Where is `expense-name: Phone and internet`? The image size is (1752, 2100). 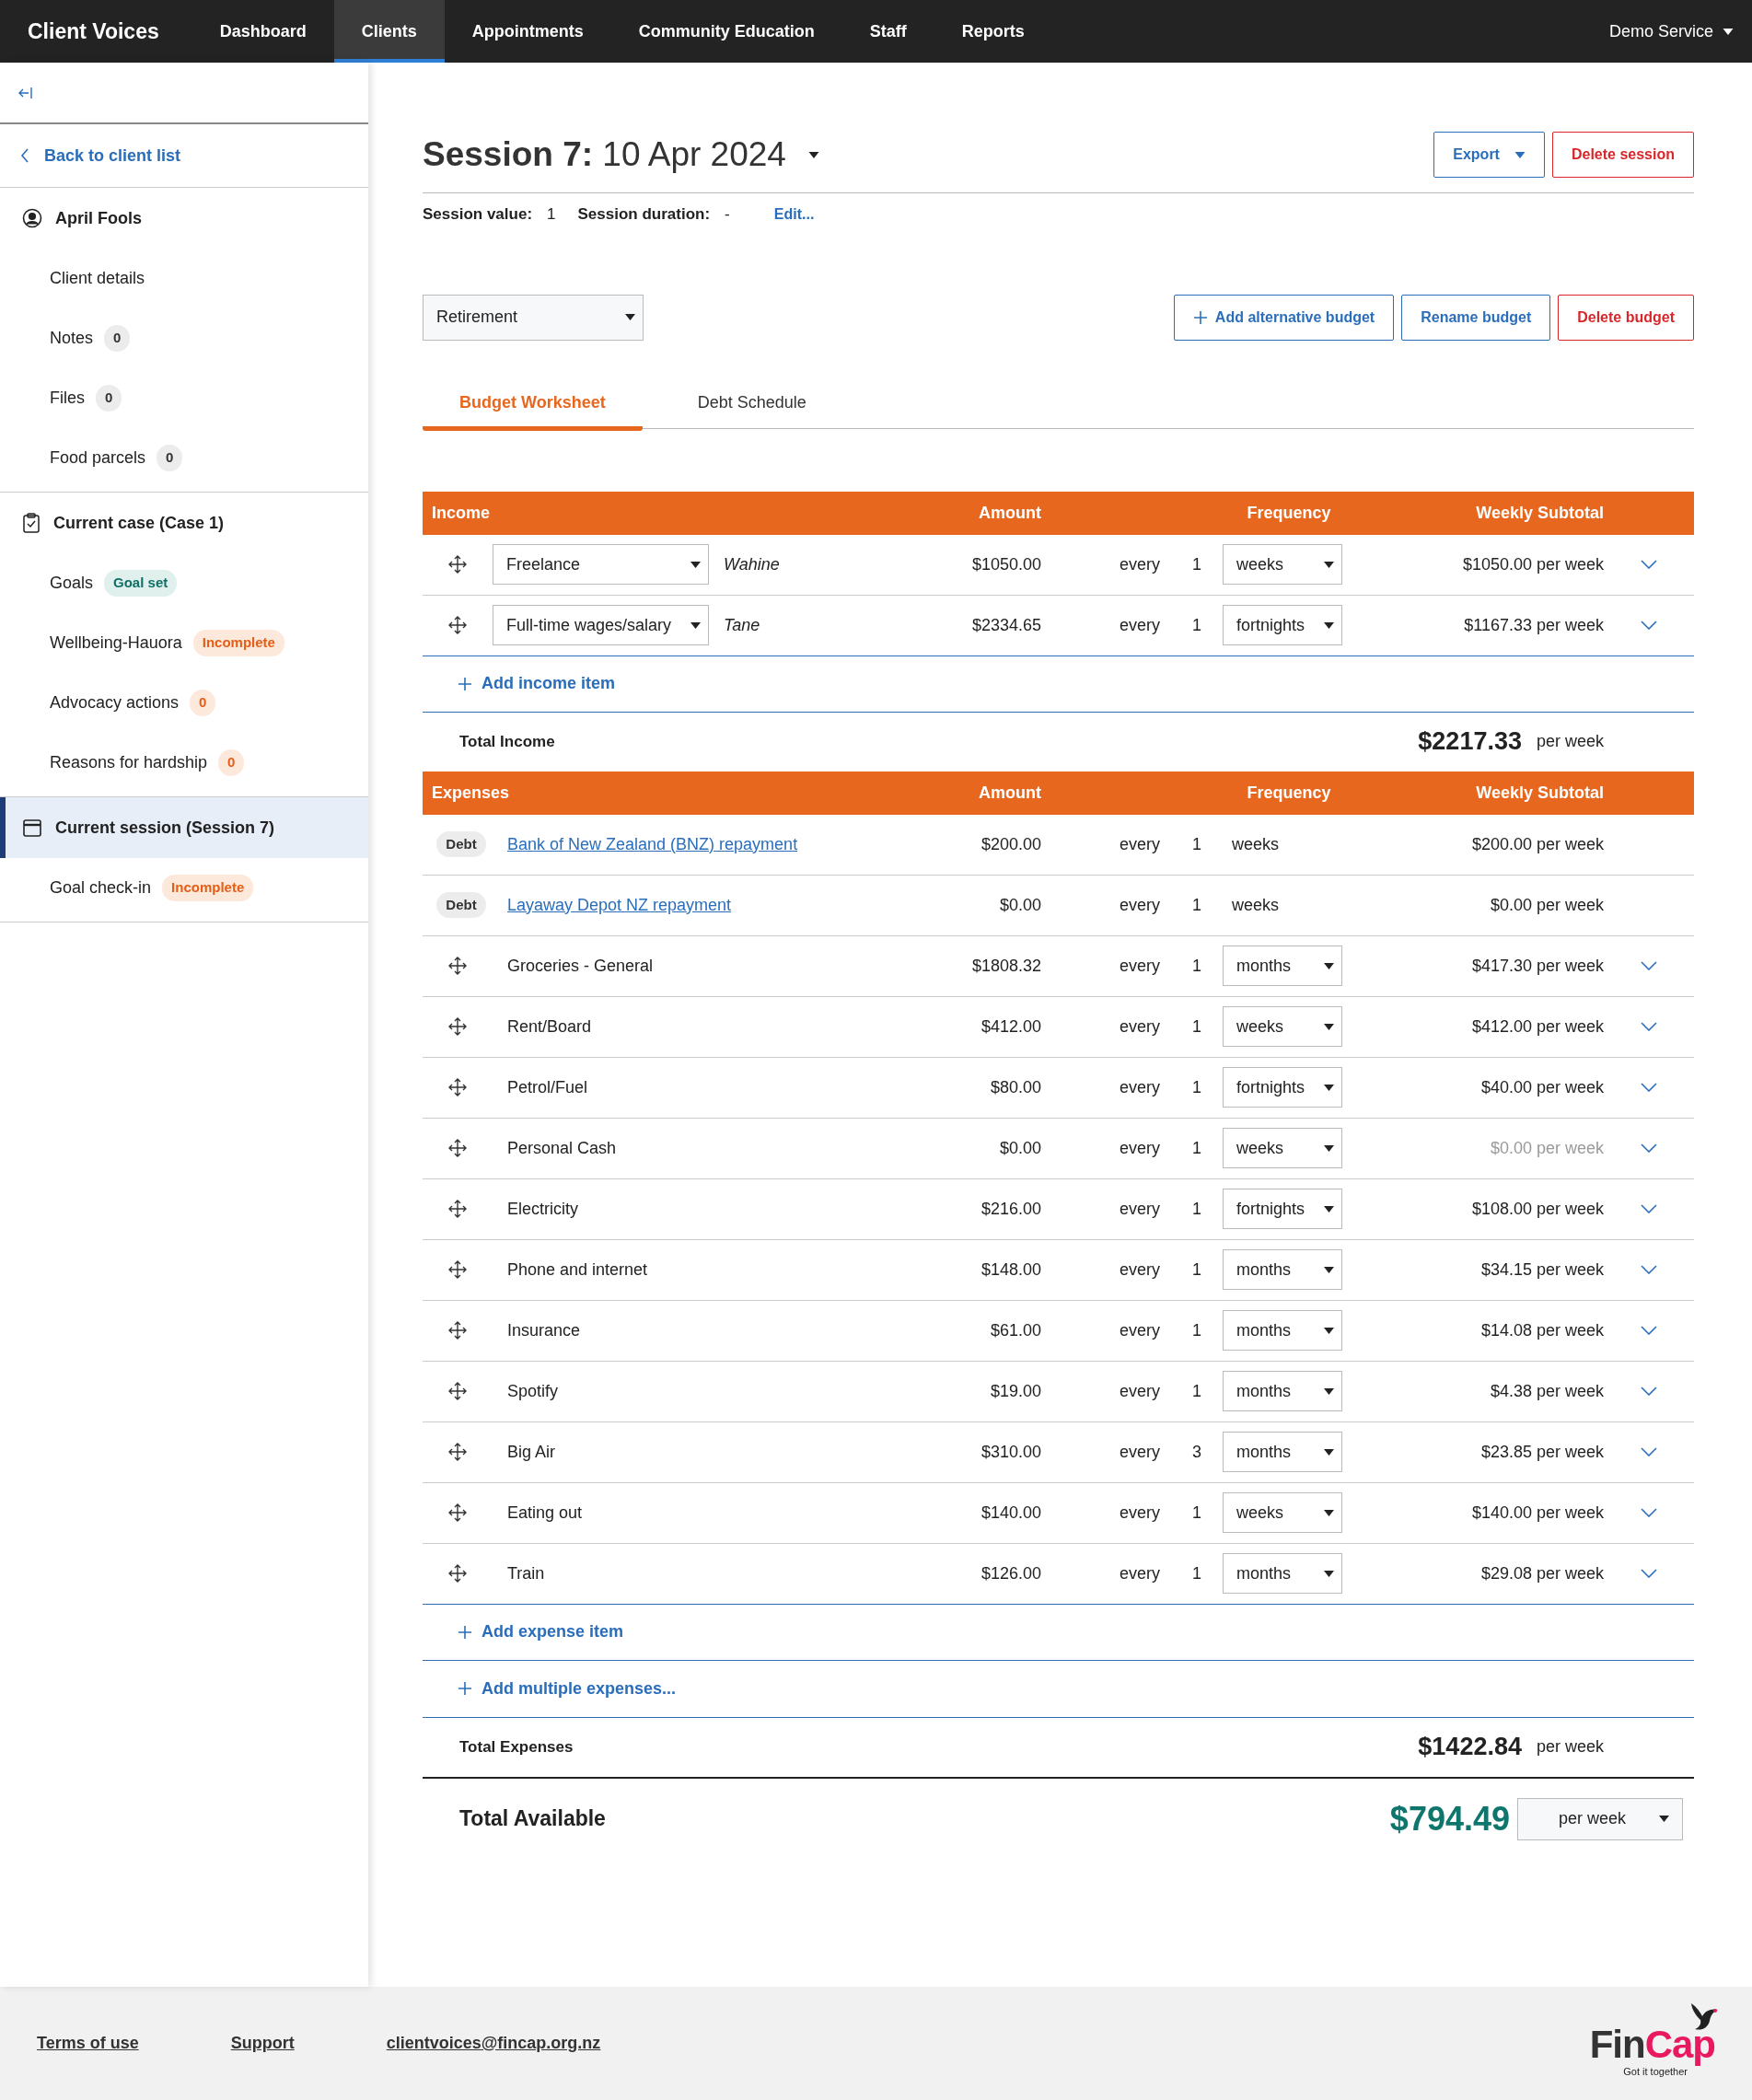
expense-name: Phone and internet is located at coordinates (577, 1270).